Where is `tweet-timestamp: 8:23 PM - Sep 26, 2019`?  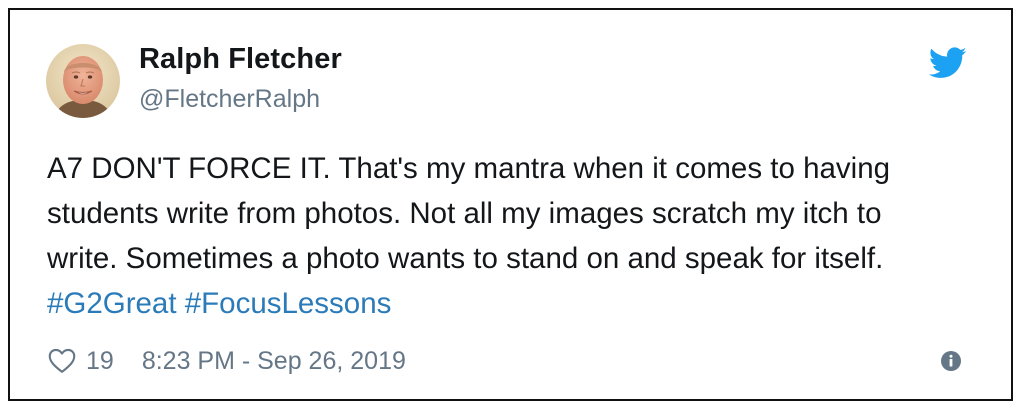
tweet-timestamp: 8:23 PM - Sep 26, 2019 is located at coordinates (274, 361).